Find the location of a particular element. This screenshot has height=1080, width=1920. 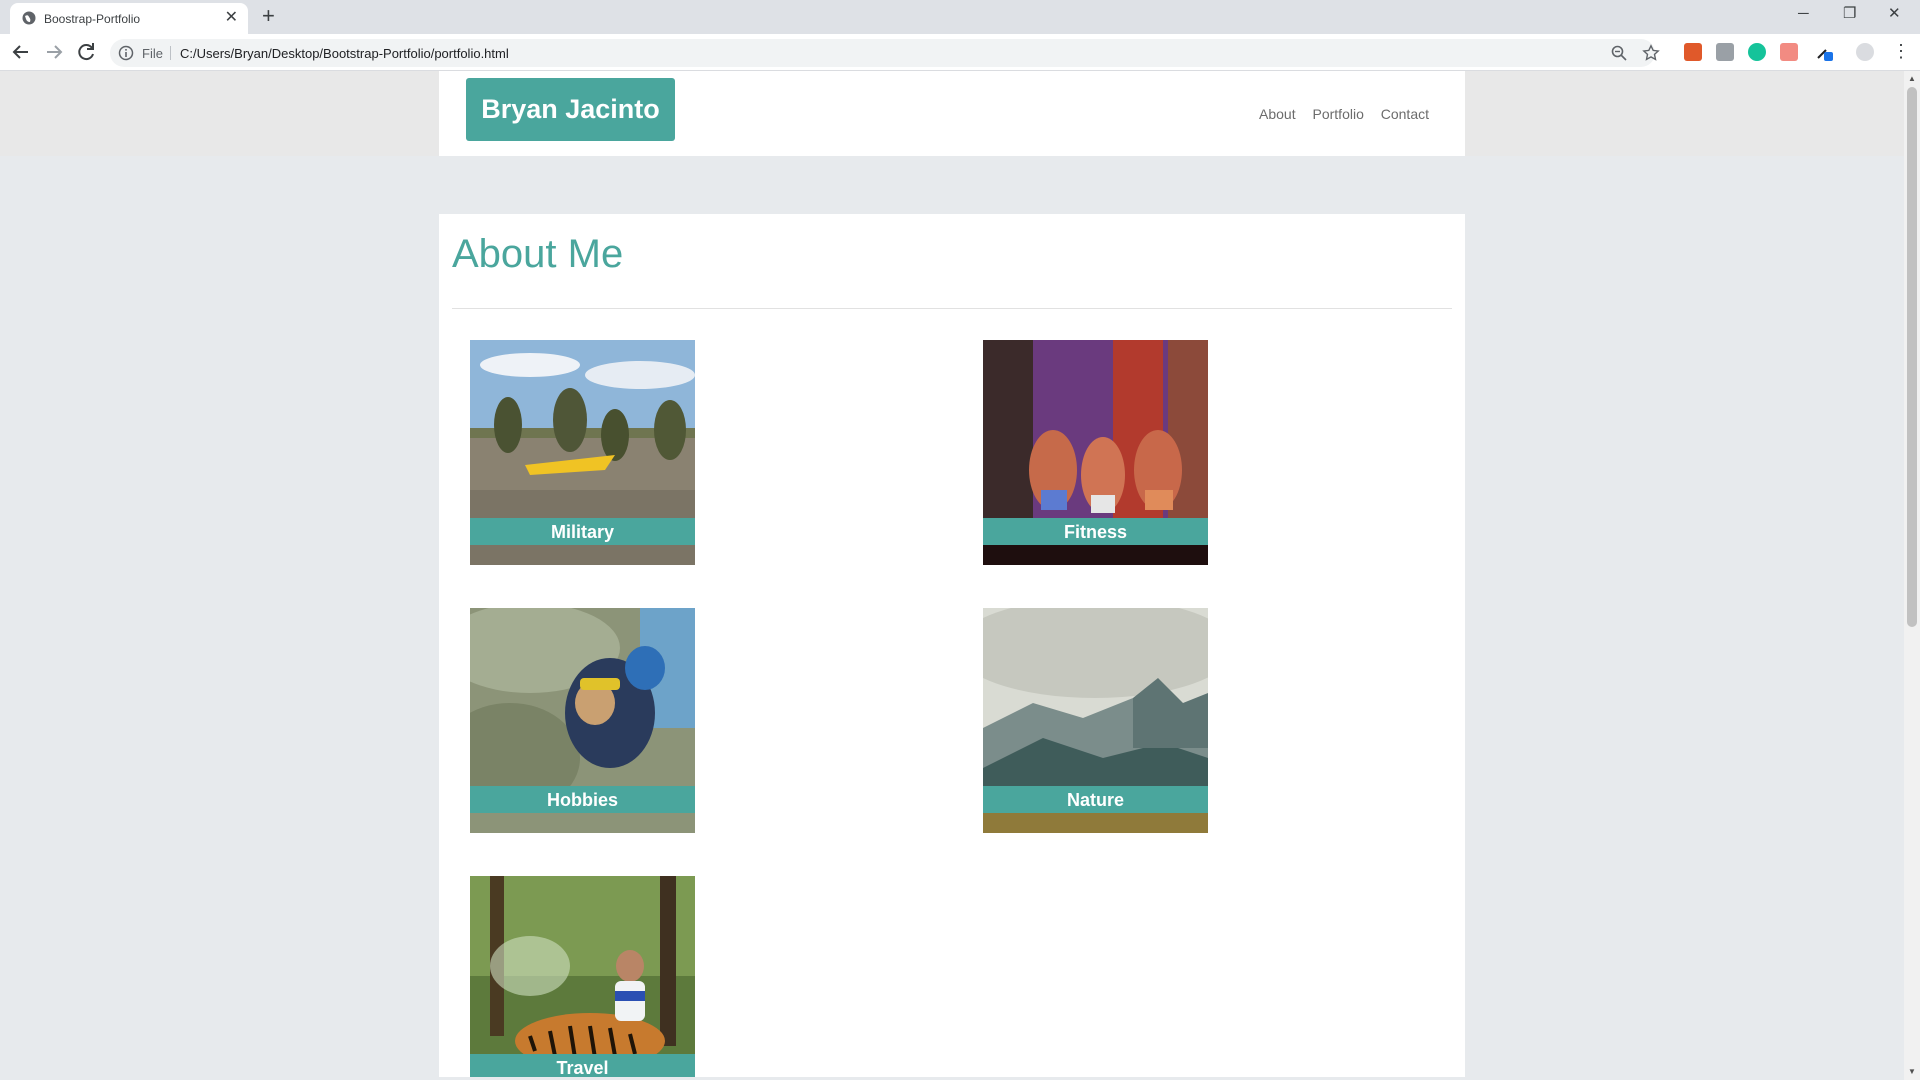

card-military: Military is located at coordinates (582, 452).